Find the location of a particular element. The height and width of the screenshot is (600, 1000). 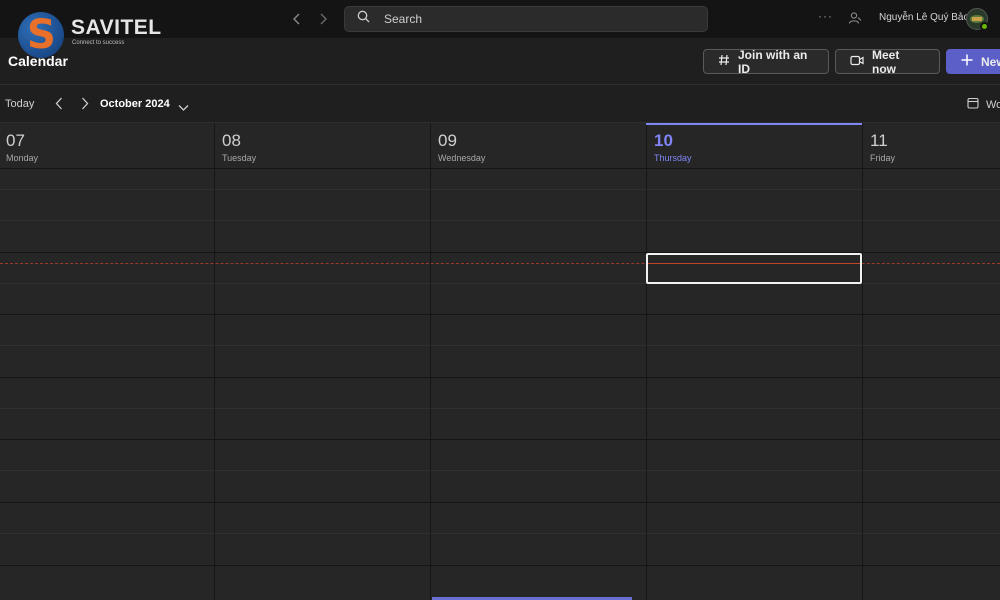

day-header-tuesday: 08 Tuesday is located at coordinates (323, 145).